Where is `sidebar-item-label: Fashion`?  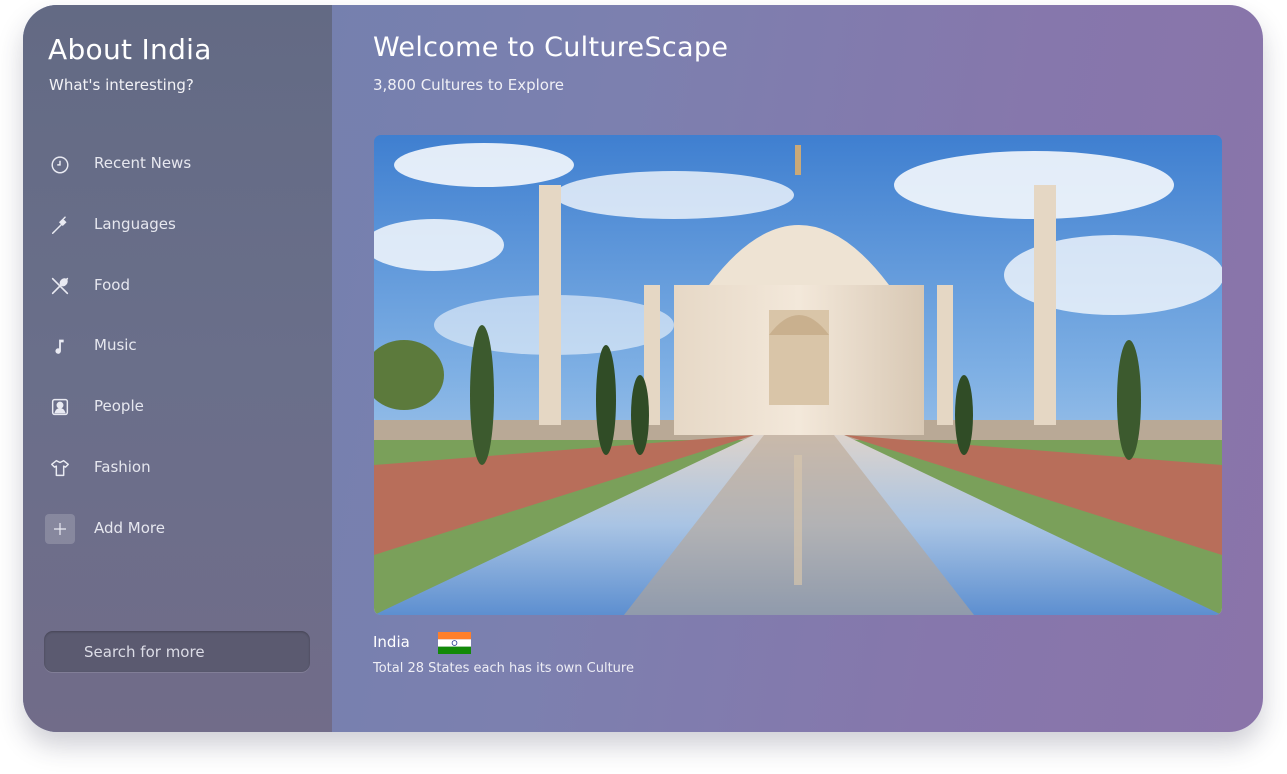 sidebar-item-label: Fashion is located at coordinates (122, 467).